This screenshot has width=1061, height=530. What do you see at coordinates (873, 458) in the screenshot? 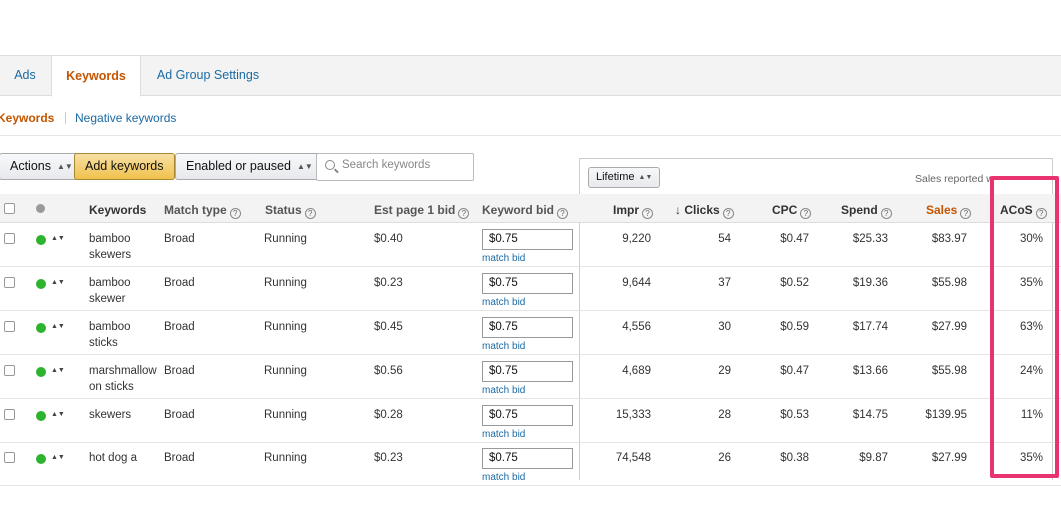
I see `spend-value: $9.87` at bounding box center [873, 458].